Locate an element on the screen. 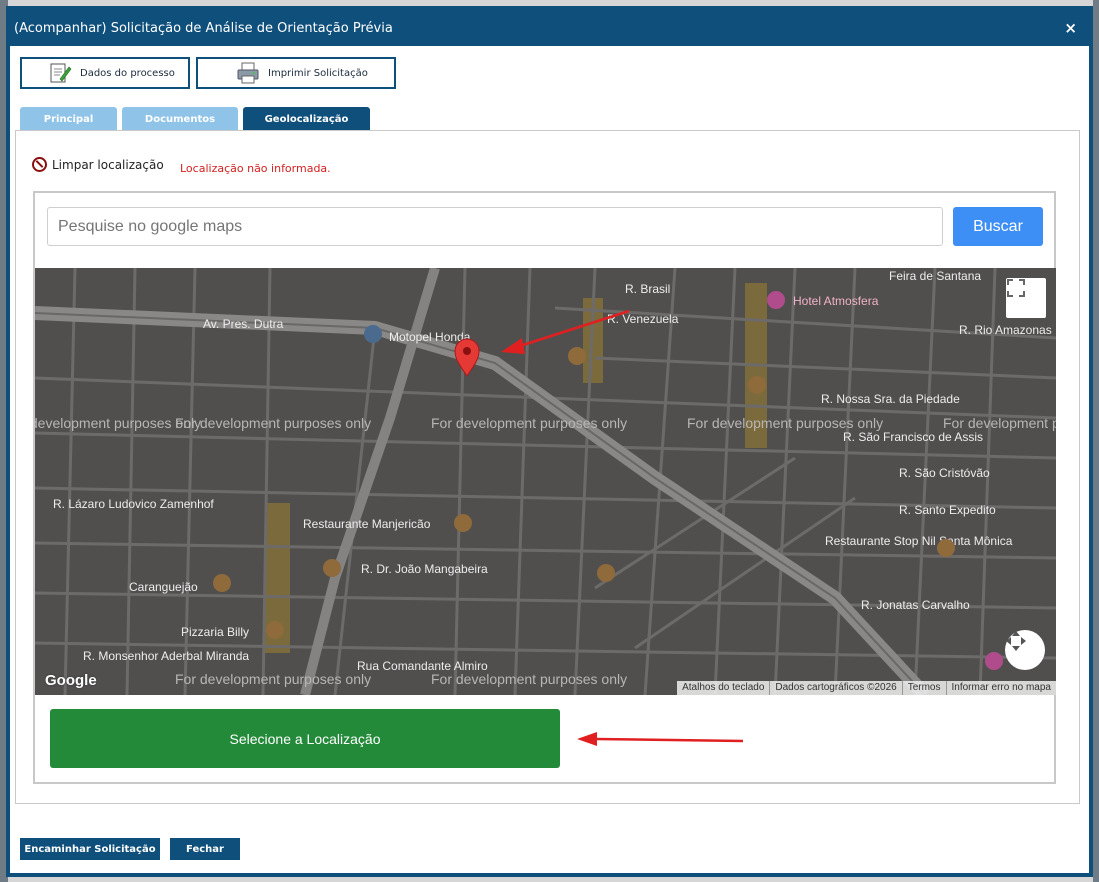 The height and width of the screenshot is (882, 1099). map-label: Hotel Atmosfera is located at coordinates (836, 301).